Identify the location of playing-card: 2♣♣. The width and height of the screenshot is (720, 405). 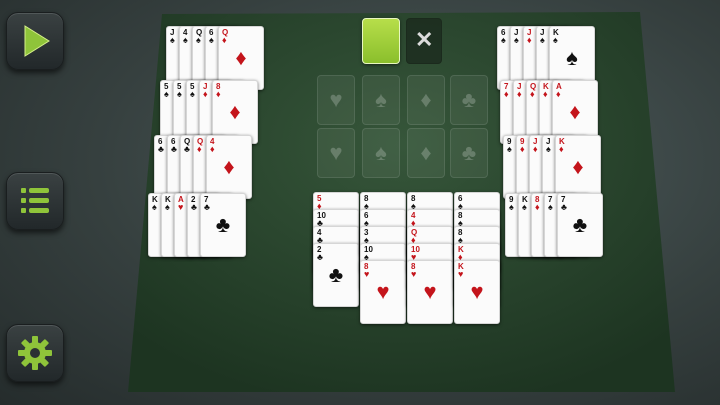
(336, 275).